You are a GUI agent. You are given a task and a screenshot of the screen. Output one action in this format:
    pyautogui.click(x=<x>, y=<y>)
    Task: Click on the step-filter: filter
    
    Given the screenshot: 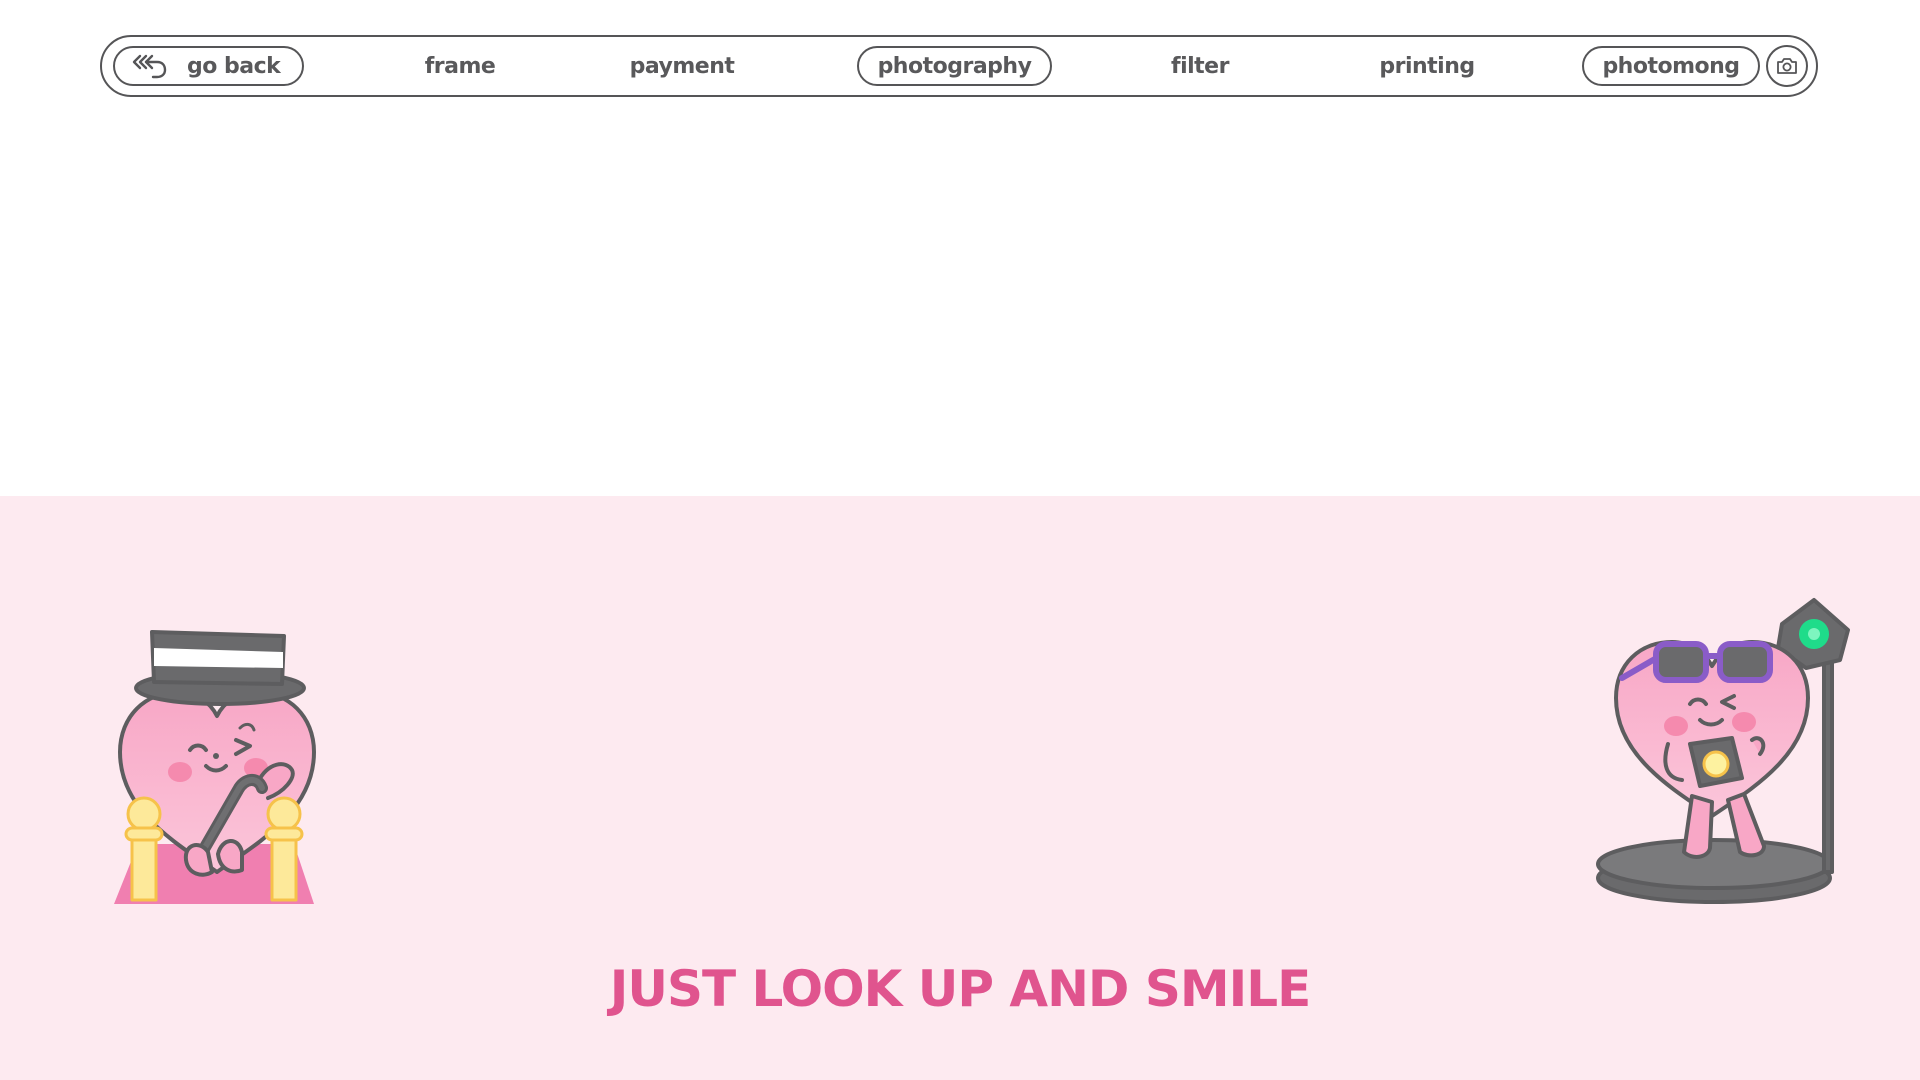 What is the action you would take?
    pyautogui.click(x=1200, y=66)
    